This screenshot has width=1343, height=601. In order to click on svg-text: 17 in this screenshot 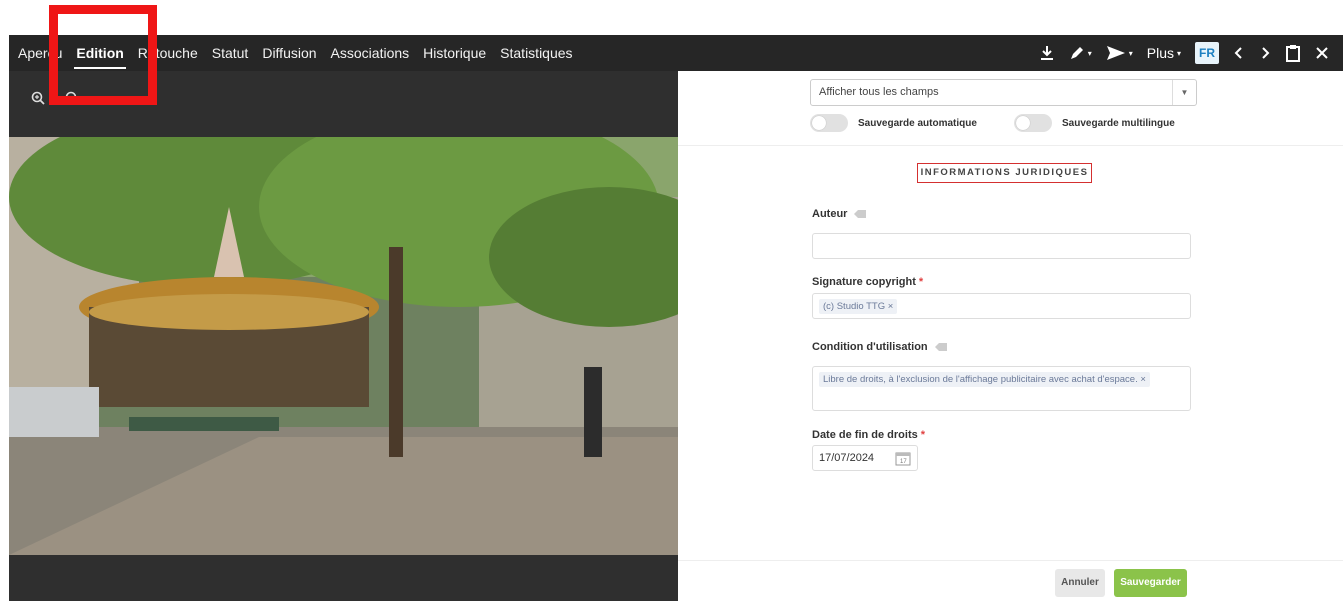, I will do `click(903, 462)`.